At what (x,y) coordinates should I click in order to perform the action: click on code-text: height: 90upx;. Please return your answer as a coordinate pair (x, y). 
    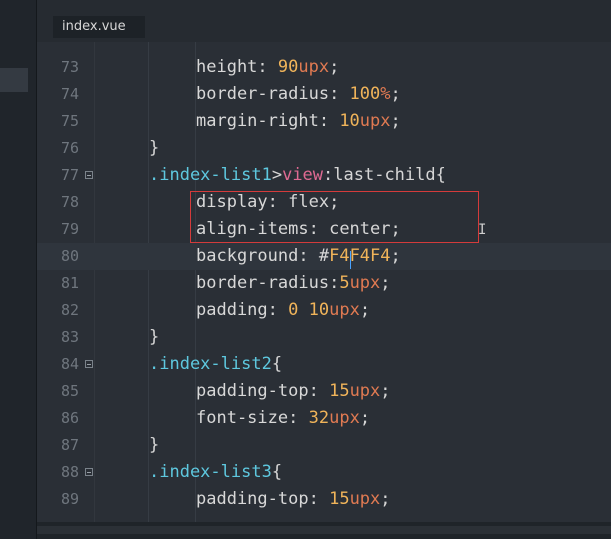
    Looking at the image, I should click on (267, 67).